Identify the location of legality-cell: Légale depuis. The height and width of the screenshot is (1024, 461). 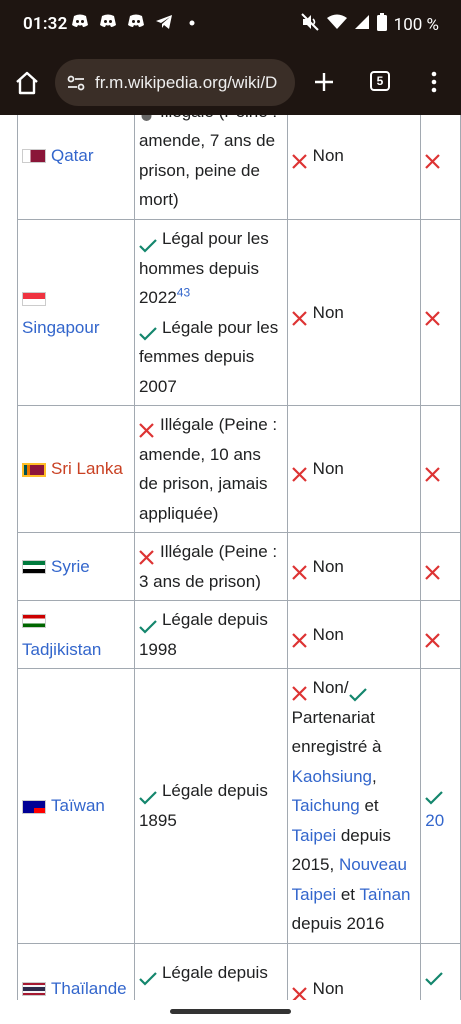
(210, 971).